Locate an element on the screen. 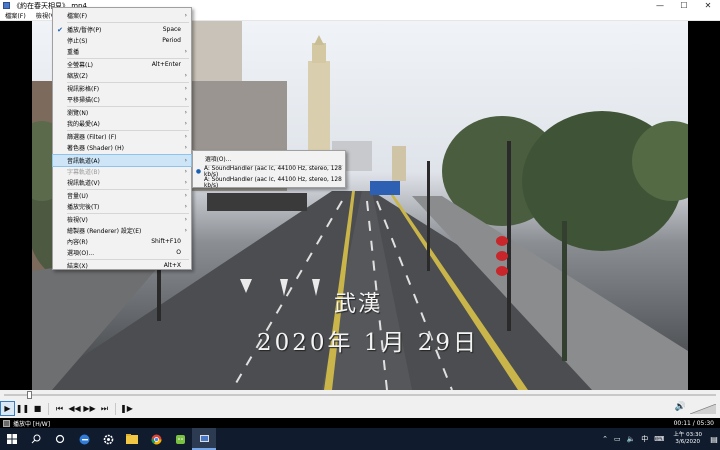 This screenshot has width=720, height=450. menu-item-shortcut: Alt+Enter is located at coordinates (166, 64).